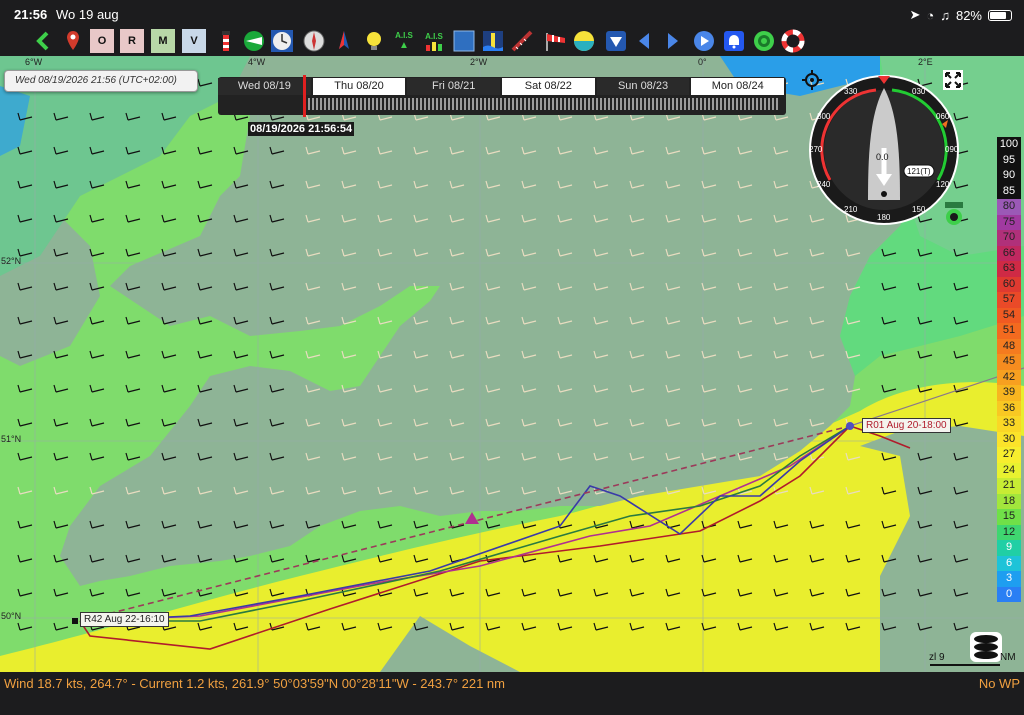 The height and width of the screenshot is (715, 1024). Describe the element at coordinates (1009, 269) in the screenshot. I see `legend-value: 63` at that location.